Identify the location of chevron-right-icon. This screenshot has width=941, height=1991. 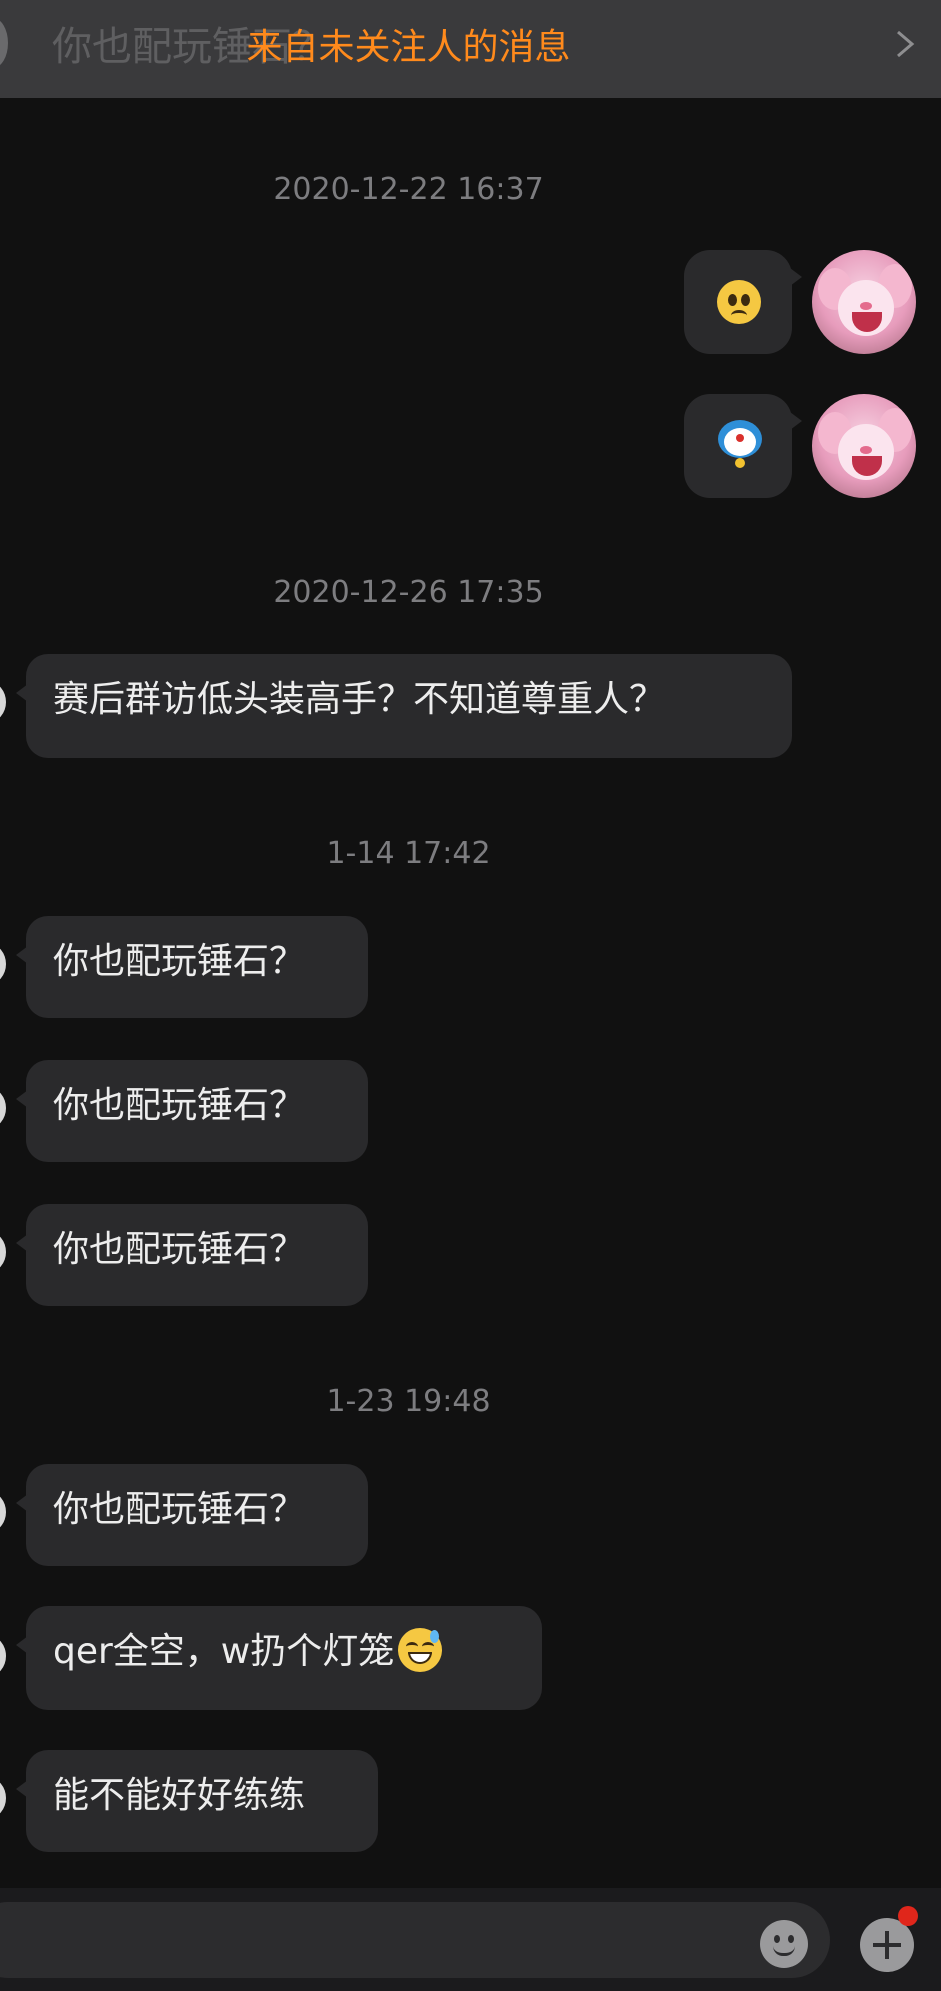
(906, 44).